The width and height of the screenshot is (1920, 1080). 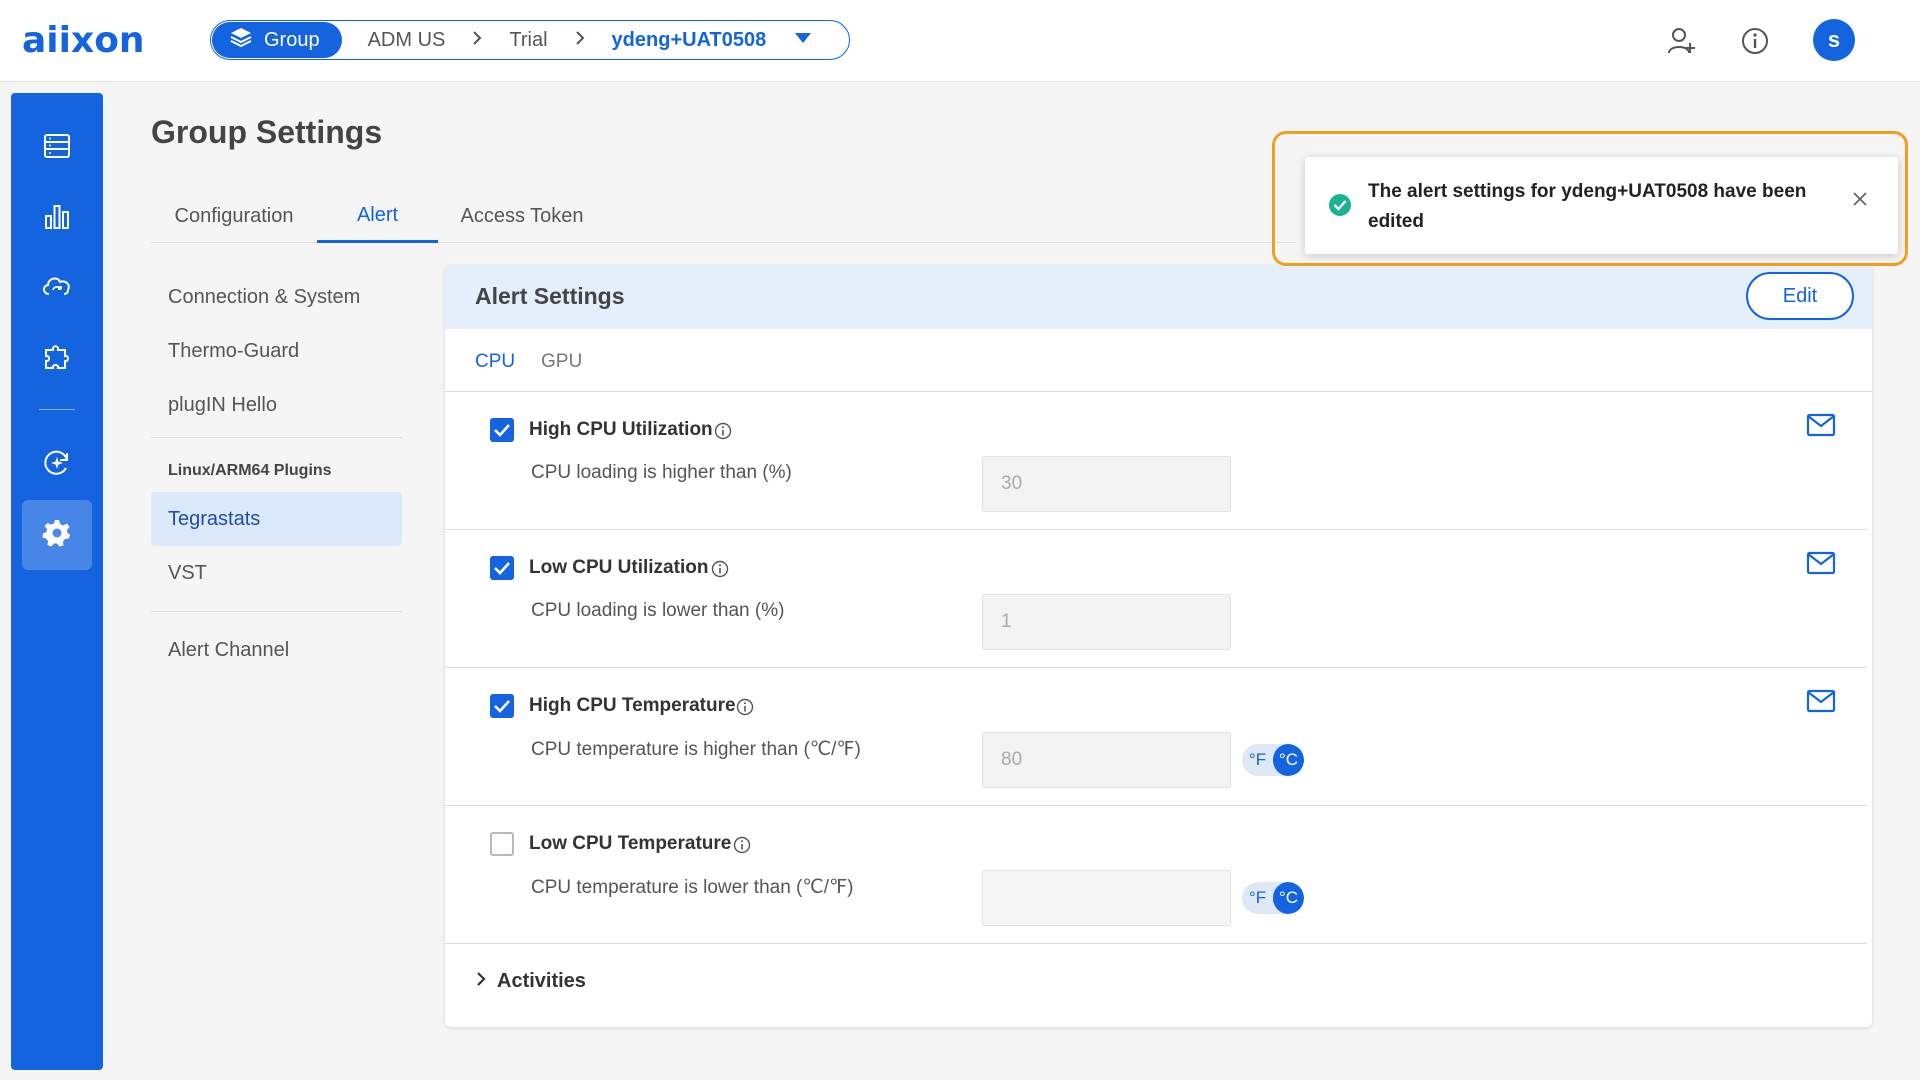 I want to click on tab-access-token: Access Token, so click(x=522, y=216).